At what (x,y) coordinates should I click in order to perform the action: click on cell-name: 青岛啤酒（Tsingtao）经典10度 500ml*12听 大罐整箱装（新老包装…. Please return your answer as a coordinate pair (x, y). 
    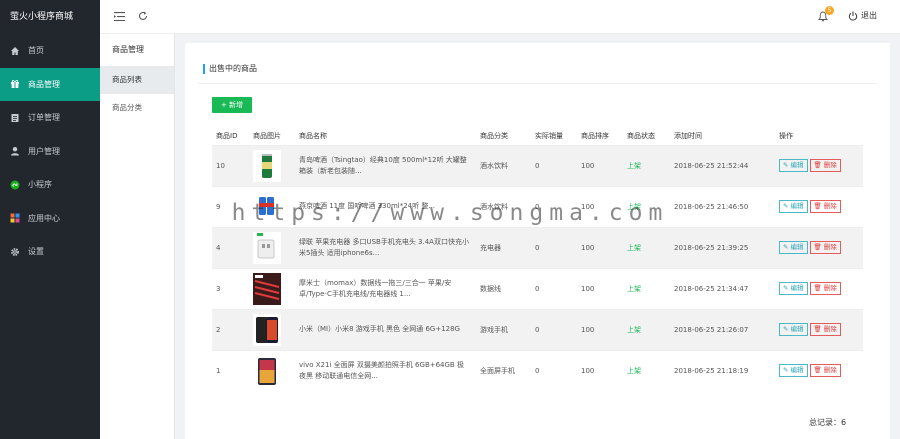
    Looking at the image, I should click on (385, 165).